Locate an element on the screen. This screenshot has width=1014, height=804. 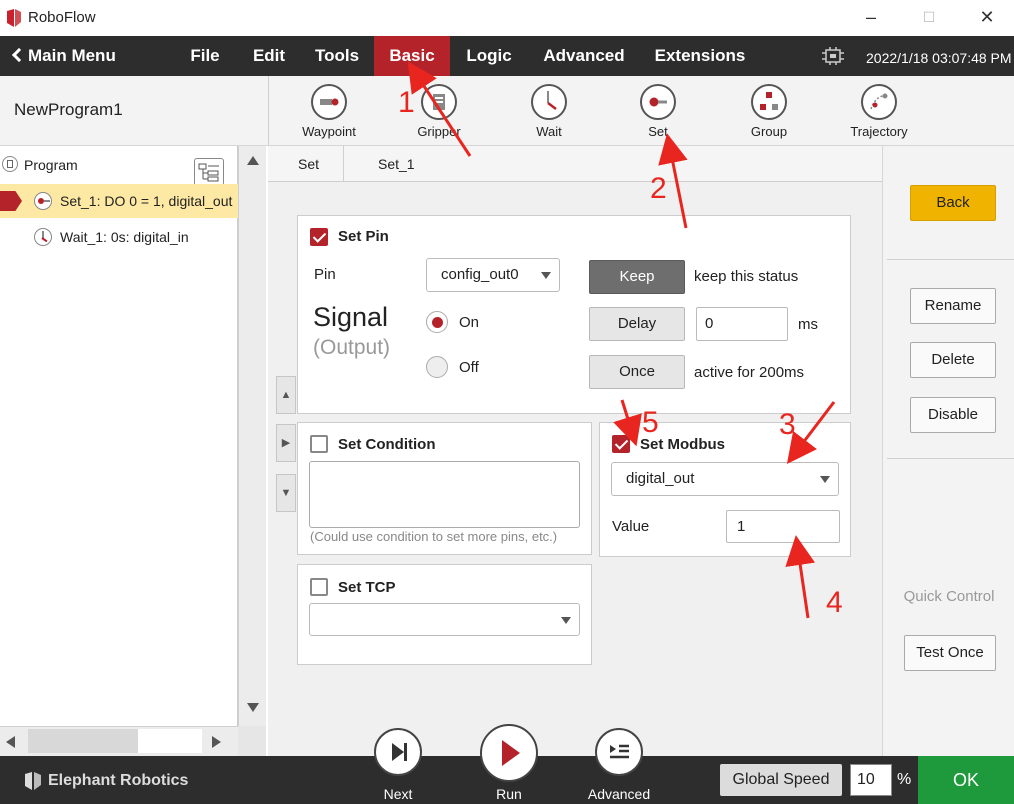
scroll-down-arrow-icon is located at coordinates (253, 707).